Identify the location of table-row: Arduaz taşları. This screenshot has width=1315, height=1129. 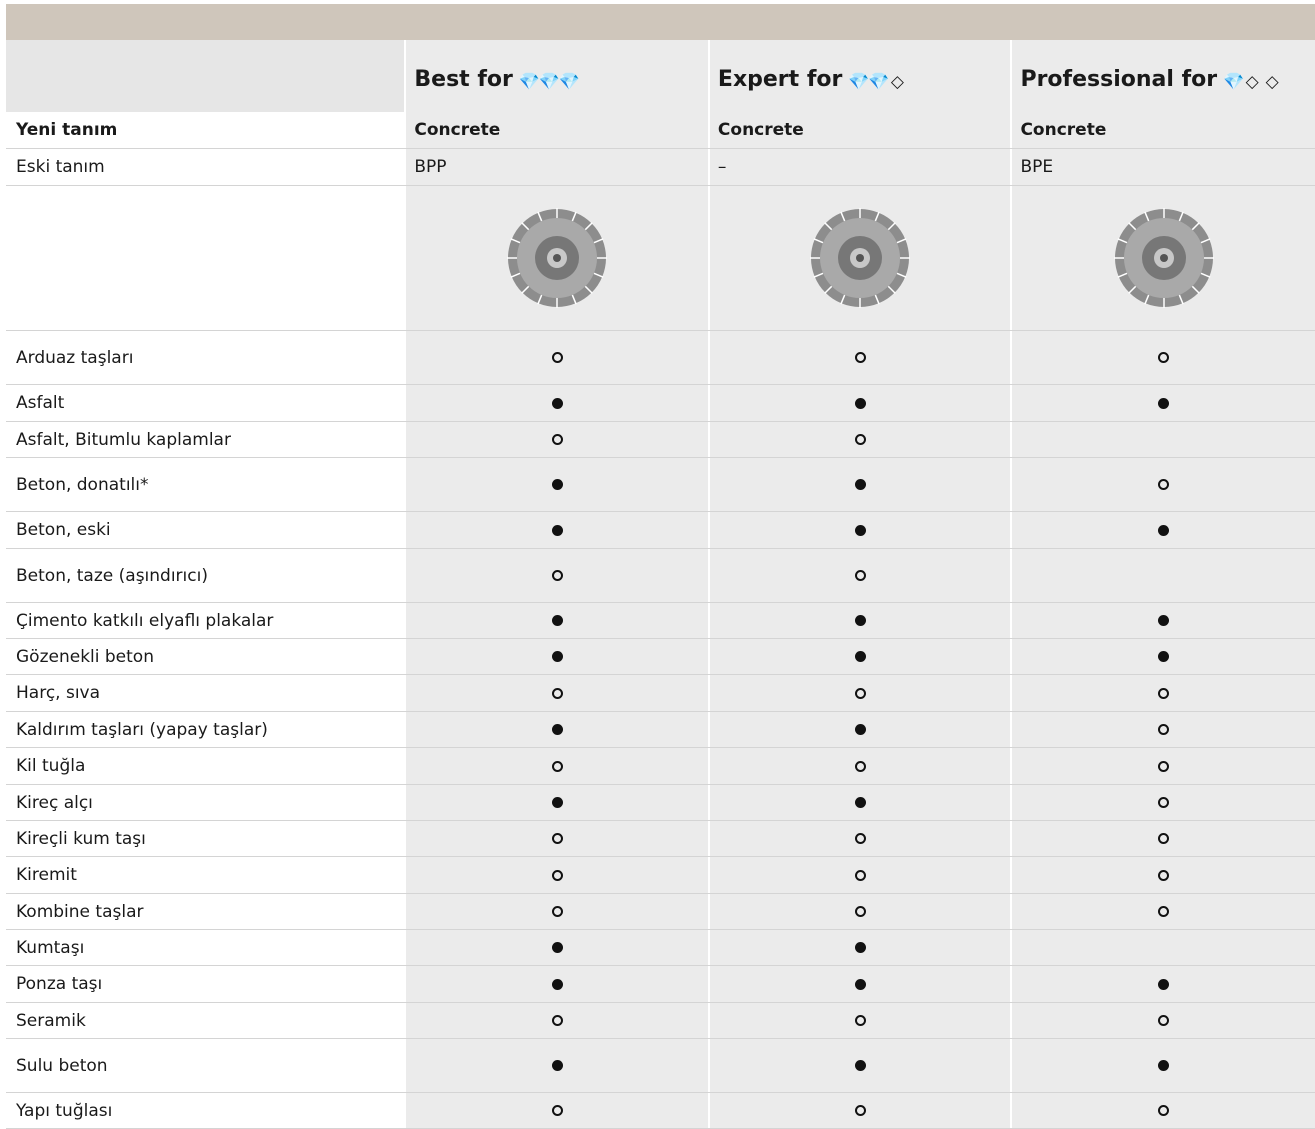
(660, 358).